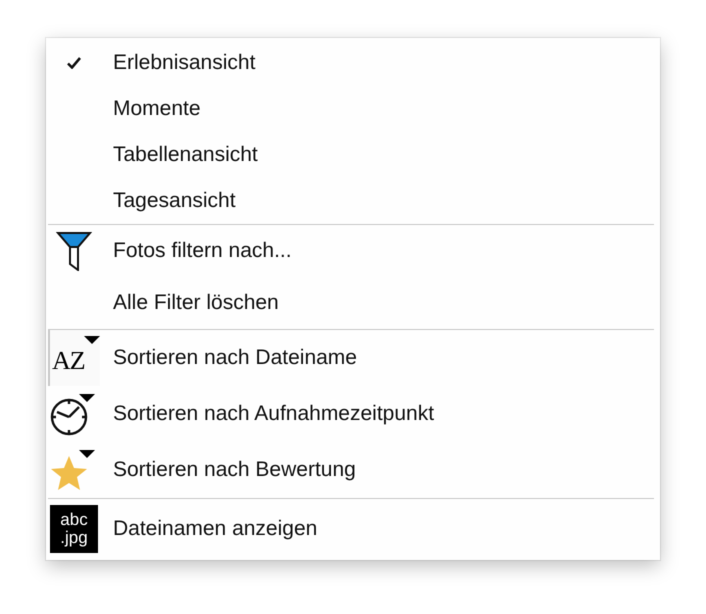 This screenshot has width=706, height=614. Describe the element at coordinates (185, 155) in the screenshot. I see `menu-item: Tabellenansicht` at that location.